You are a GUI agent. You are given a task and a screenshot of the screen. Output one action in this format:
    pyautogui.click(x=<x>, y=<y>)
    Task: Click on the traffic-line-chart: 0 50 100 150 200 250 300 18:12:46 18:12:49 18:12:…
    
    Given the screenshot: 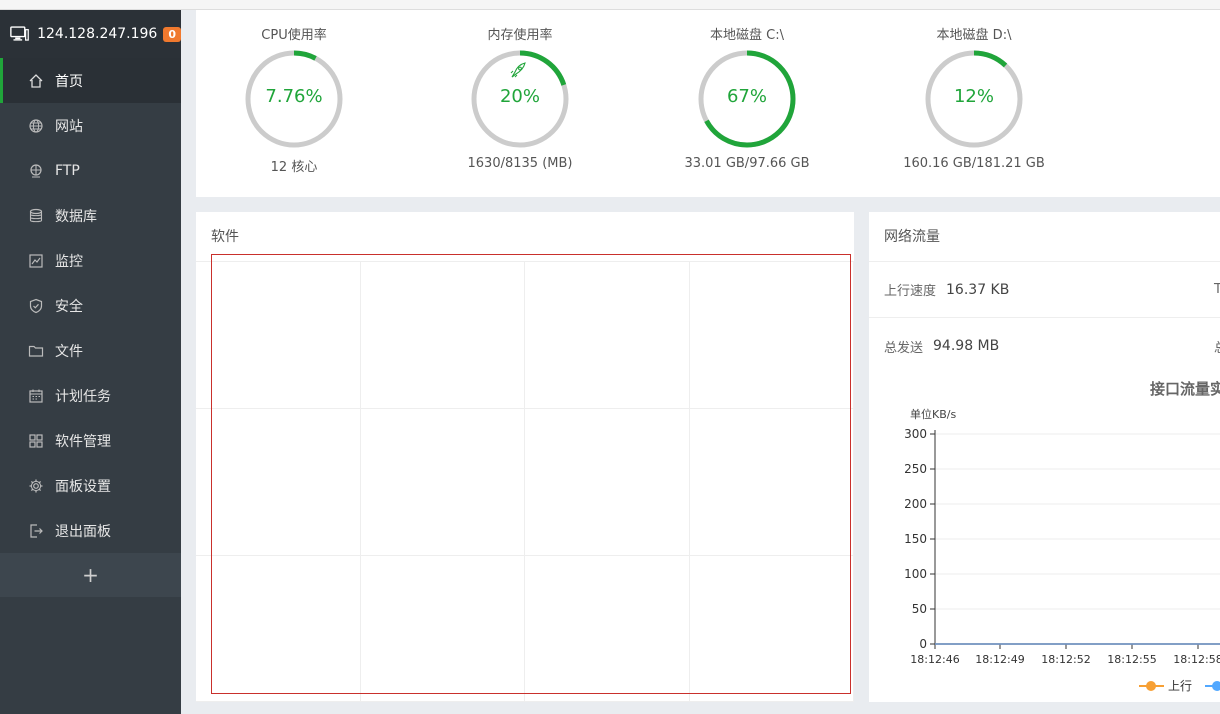 What is the action you would take?
    pyautogui.click(x=1062, y=560)
    